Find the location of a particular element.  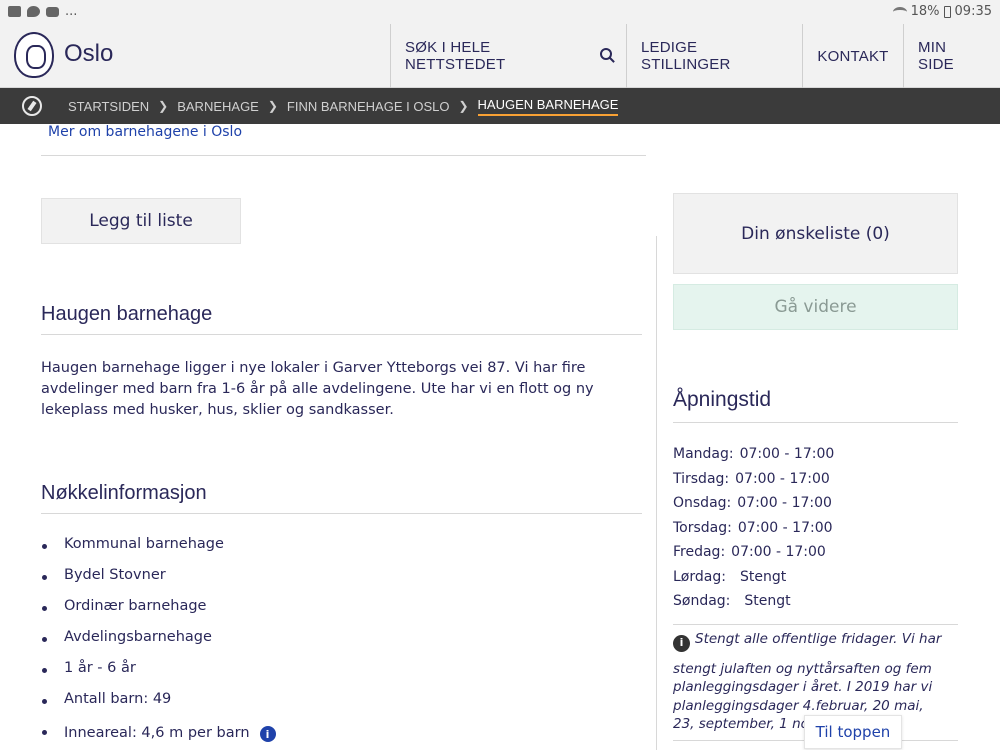

search-icon is located at coordinates (606, 54).